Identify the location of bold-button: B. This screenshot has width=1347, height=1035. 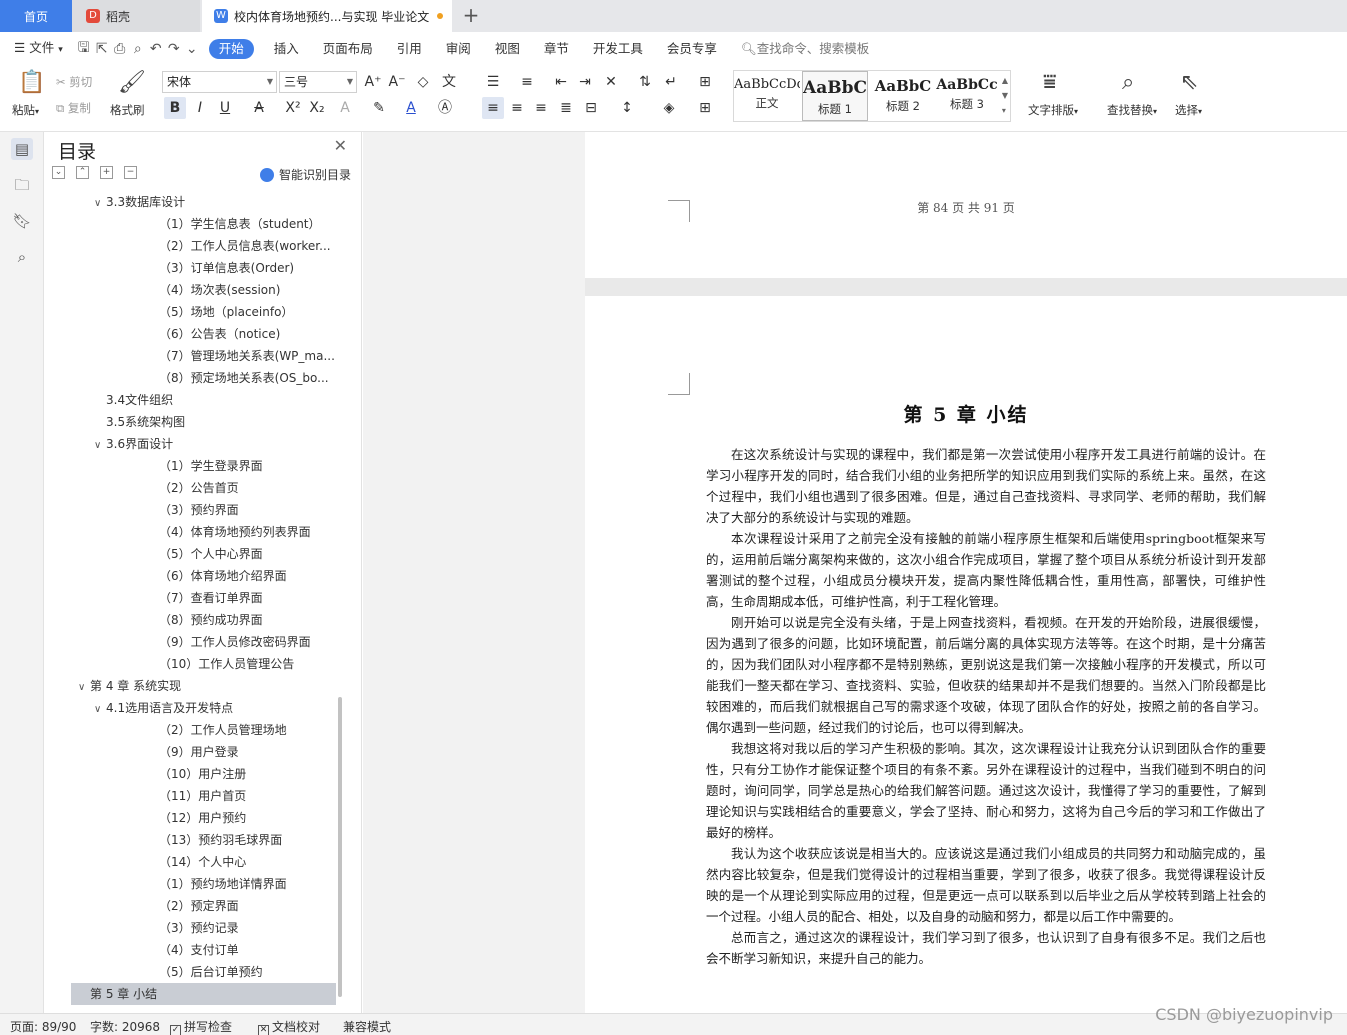
(175, 108).